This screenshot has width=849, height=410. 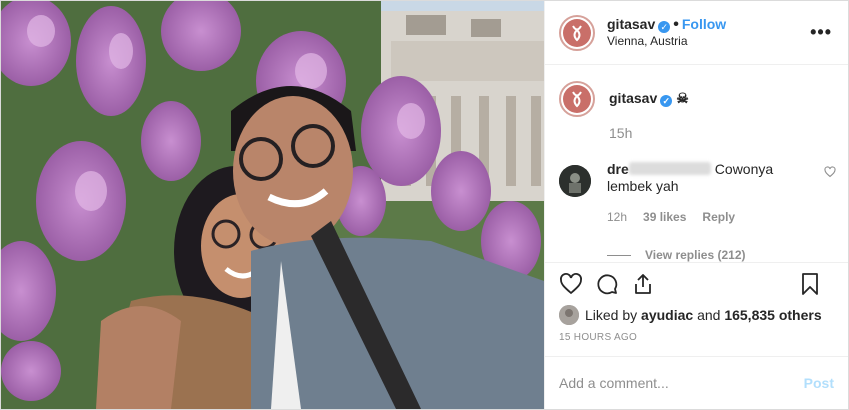 I want to click on caption-username: gitasav, so click(x=633, y=98).